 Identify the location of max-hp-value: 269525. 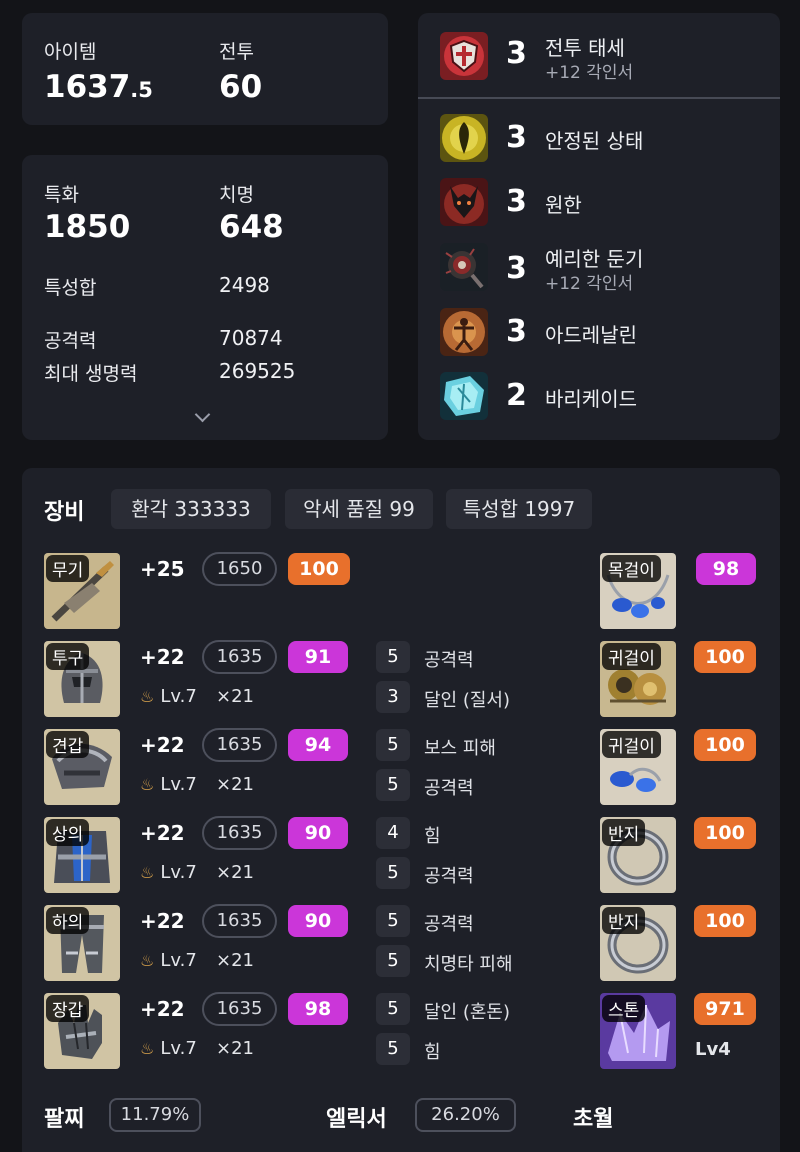
(257, 371).